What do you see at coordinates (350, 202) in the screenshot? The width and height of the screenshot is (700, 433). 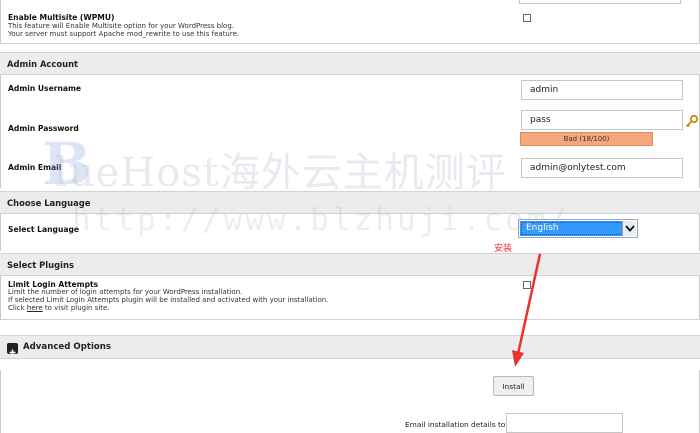 I see `section-choose-language: Choose Language` at bounding box center [350, 202].